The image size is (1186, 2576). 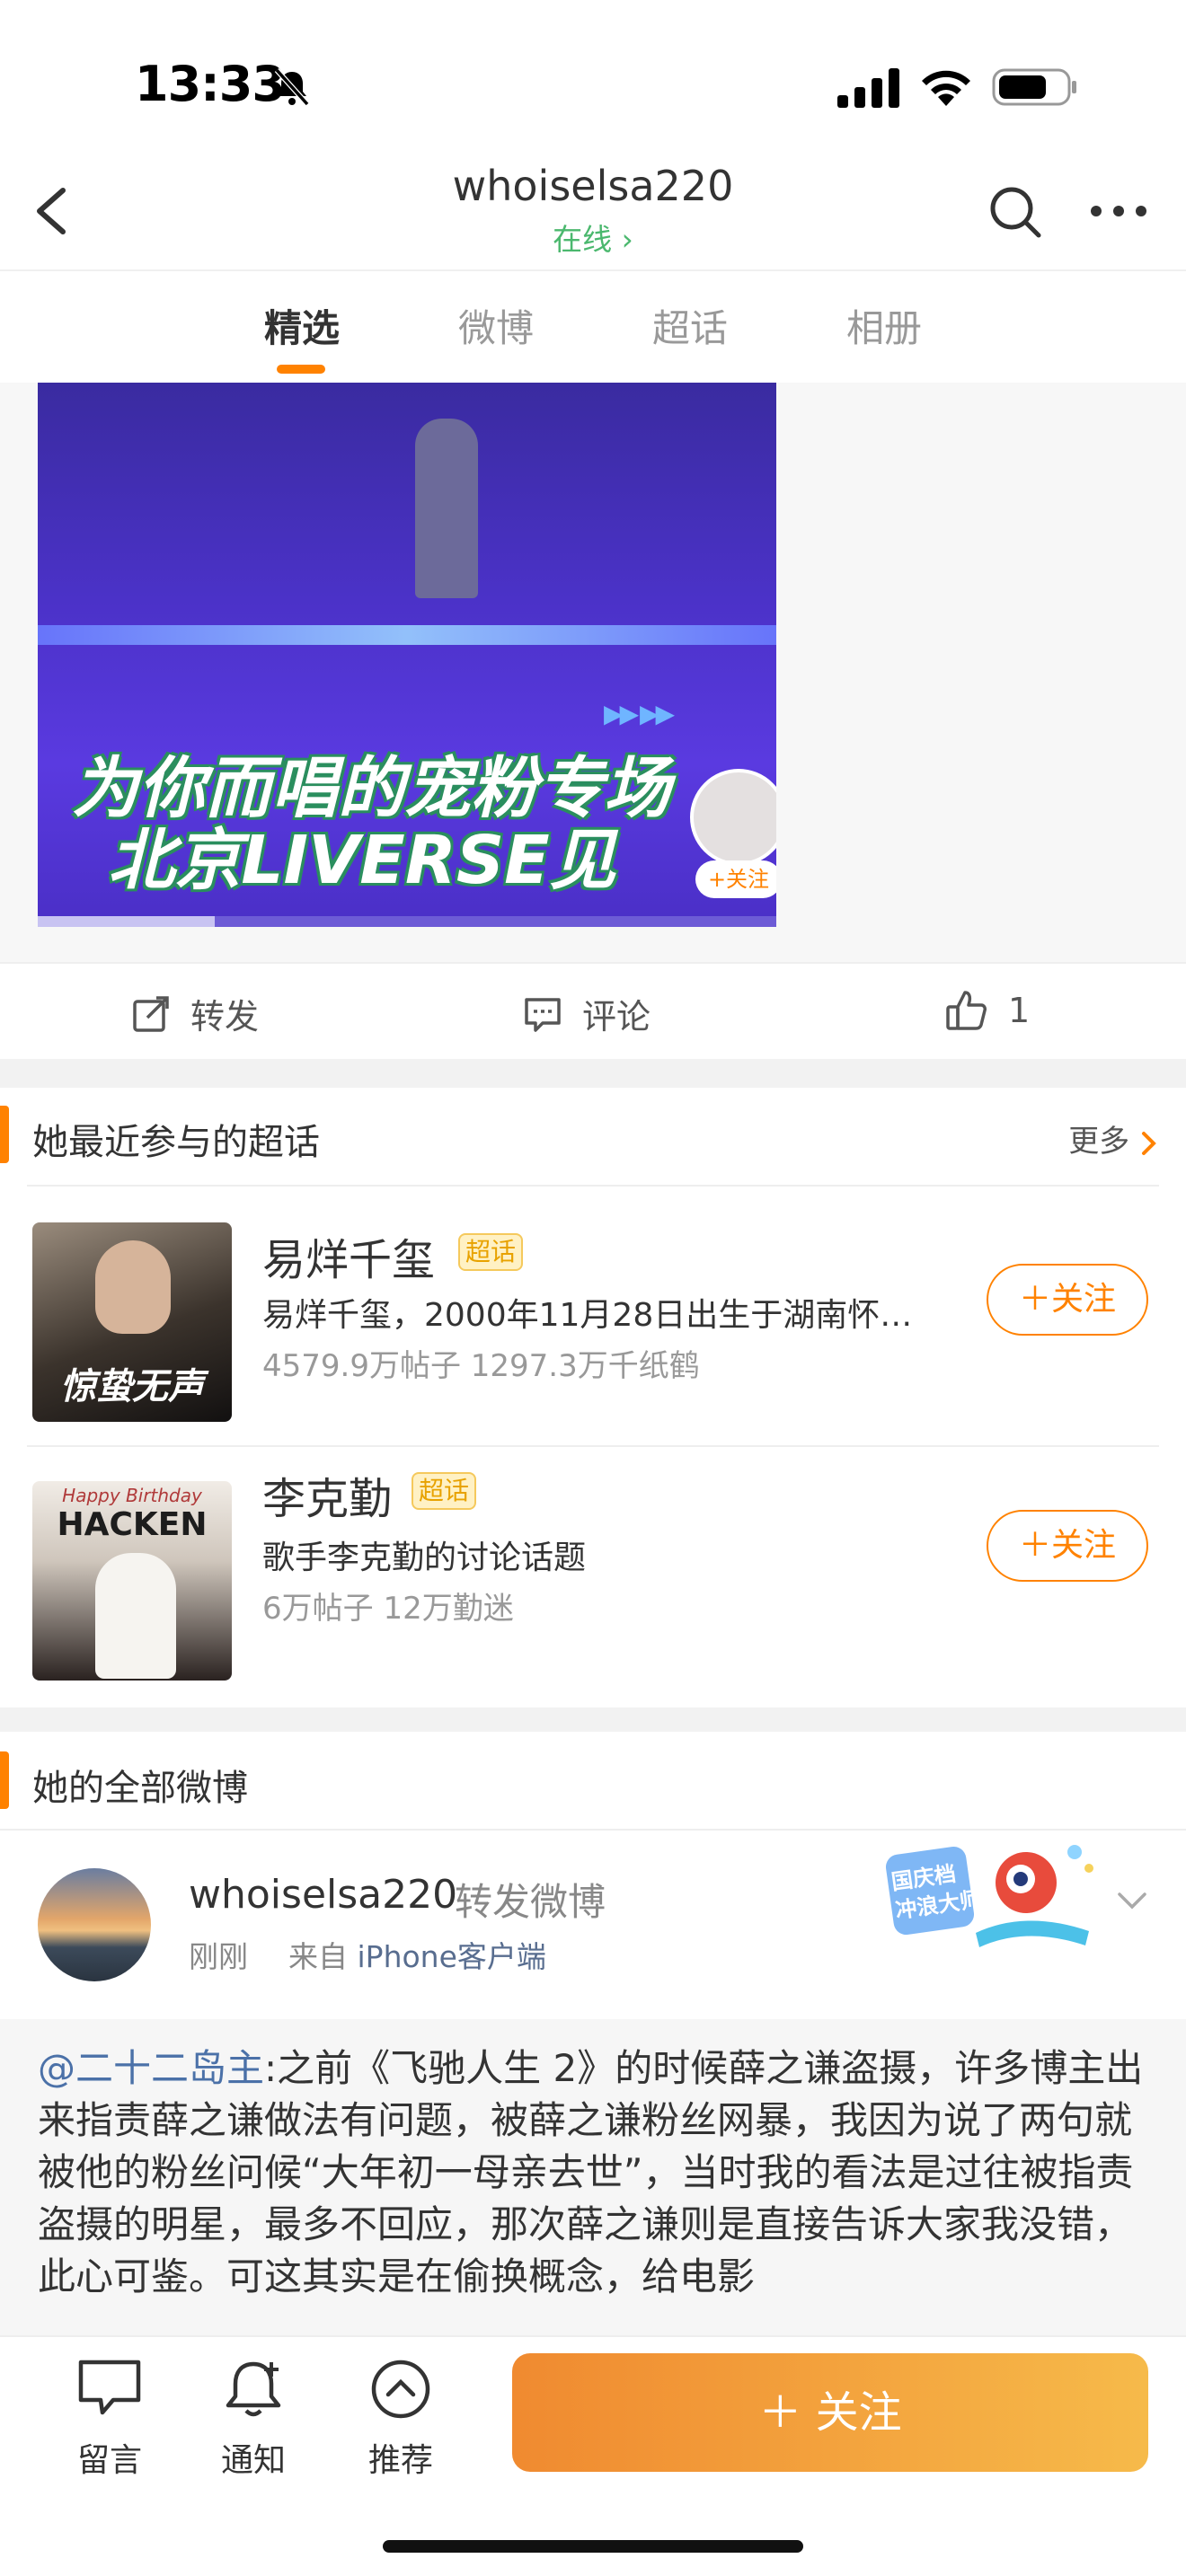 I want to click on follow-button: ＋ 关注, so click(x=830, y=2412).